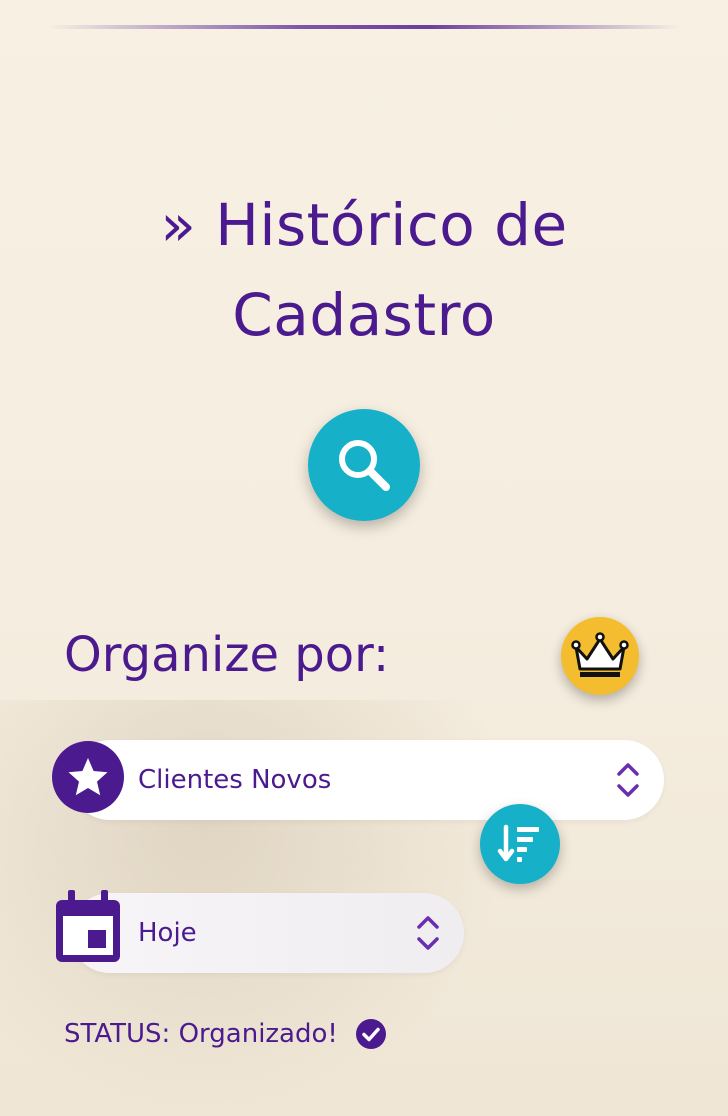  Describe the element at coordinates (235, 780) in the screenshot. I see `category-select-value: Clientes Novos` at that location.